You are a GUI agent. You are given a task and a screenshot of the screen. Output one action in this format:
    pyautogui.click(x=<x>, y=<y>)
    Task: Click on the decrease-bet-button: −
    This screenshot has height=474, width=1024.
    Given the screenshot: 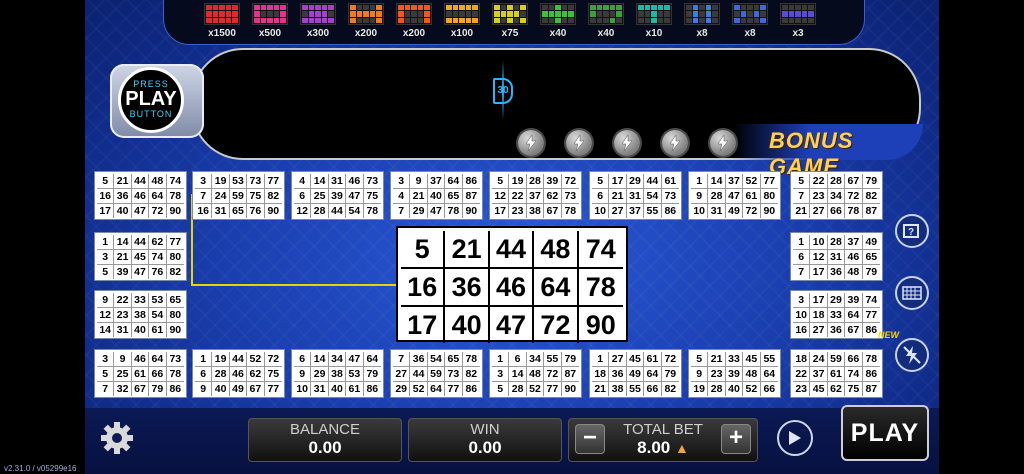 What is the action you would take?
    pyautogui.click(x=590, y=439)
    